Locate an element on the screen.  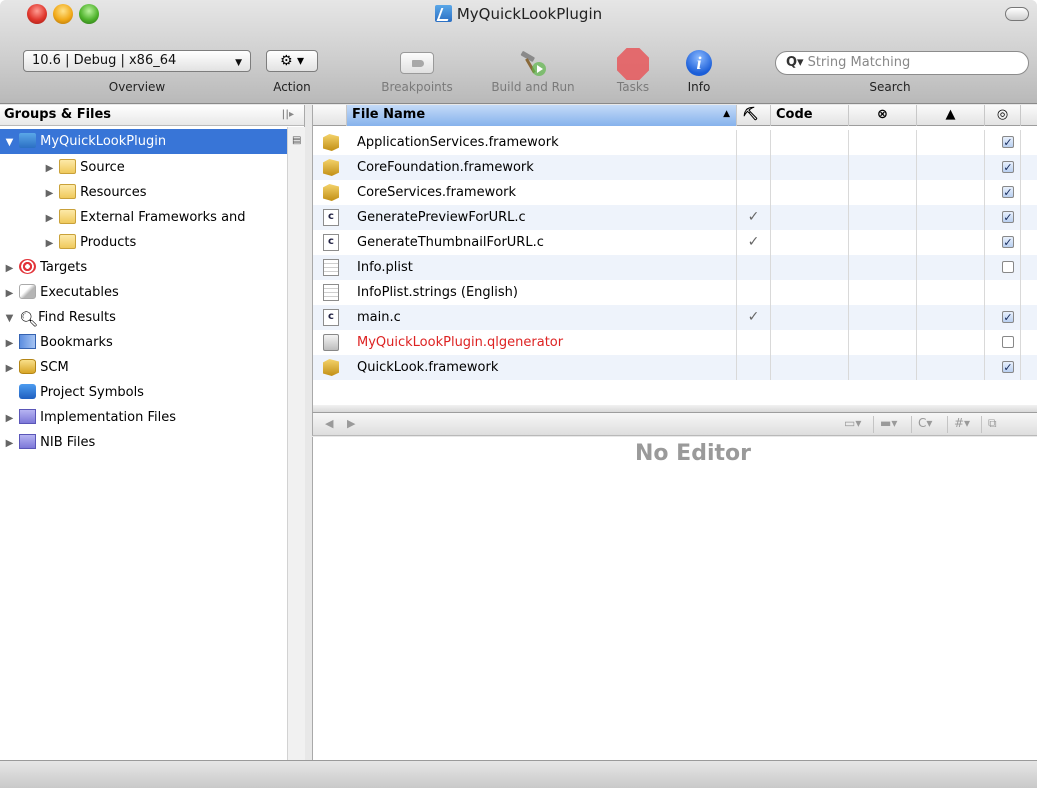
split-handle-icon: ||▸ is located at coordinates (288, 114).